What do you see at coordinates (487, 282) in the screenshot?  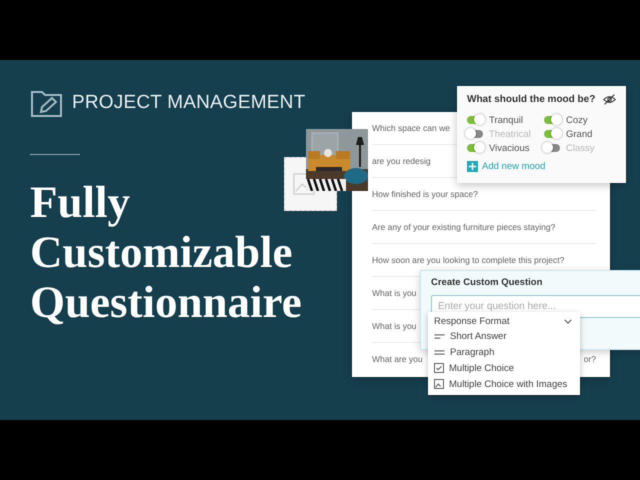 I see `custom-question-title: Create Custom Question` at bounding box center [487, 282].